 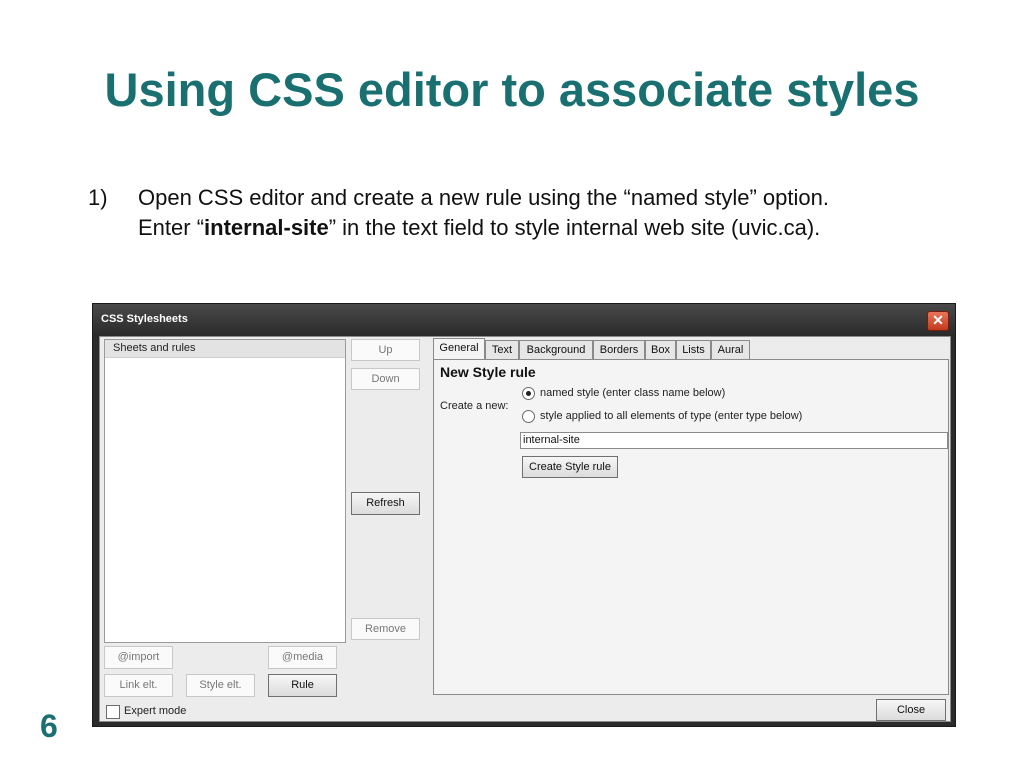 I want to click on tab-background: Background, so click(x=556, y=349).